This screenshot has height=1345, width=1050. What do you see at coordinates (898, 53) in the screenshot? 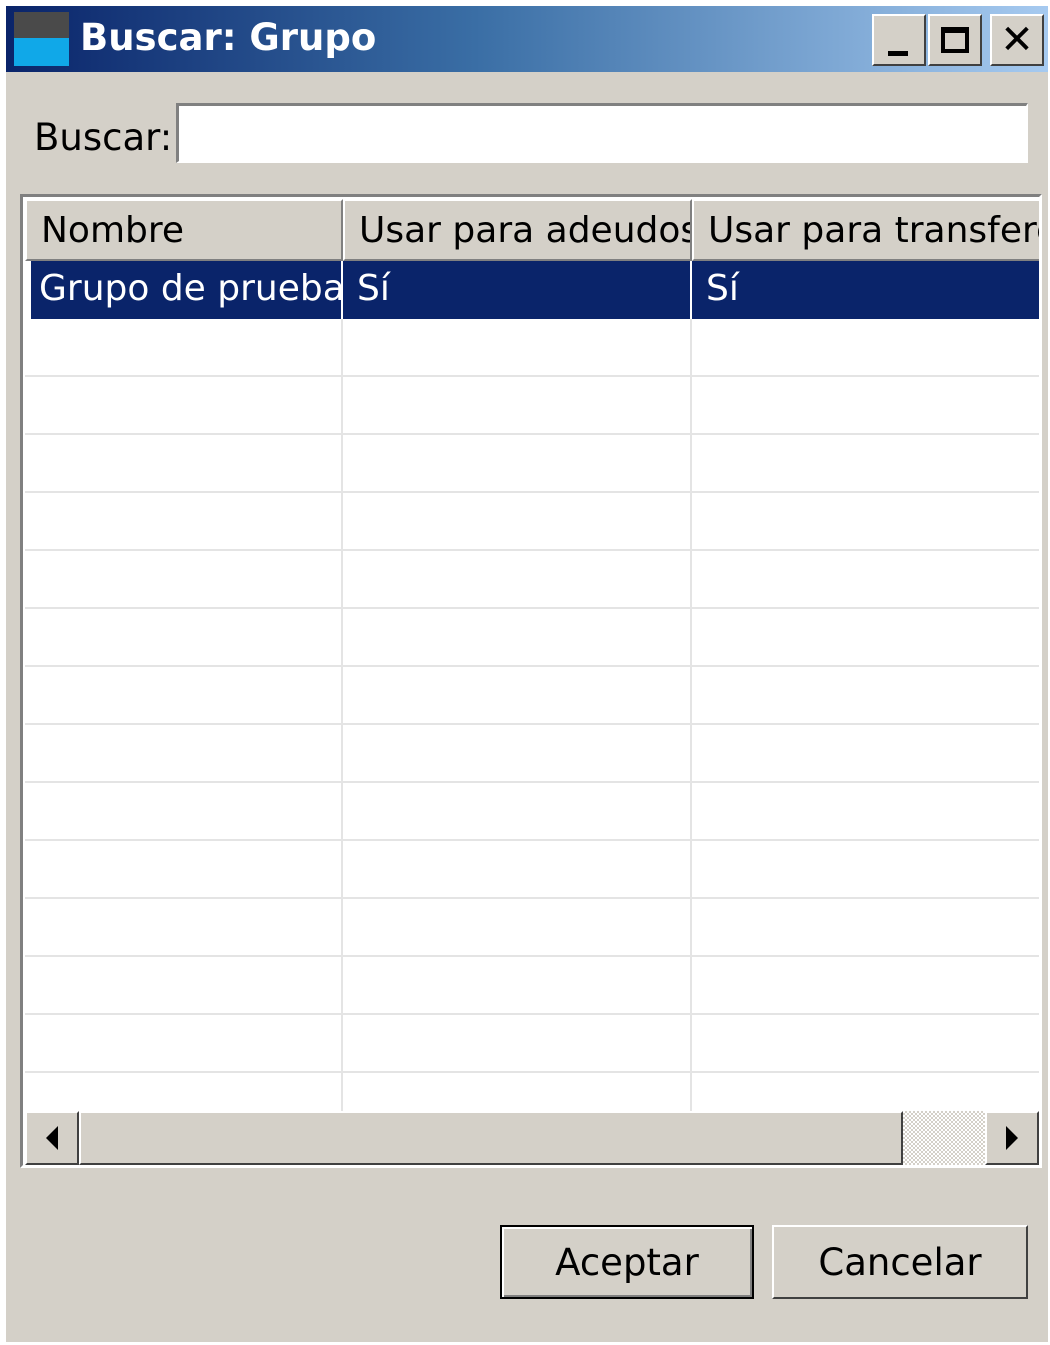
I see `minimize-icon` at bounding box center [898, 53].